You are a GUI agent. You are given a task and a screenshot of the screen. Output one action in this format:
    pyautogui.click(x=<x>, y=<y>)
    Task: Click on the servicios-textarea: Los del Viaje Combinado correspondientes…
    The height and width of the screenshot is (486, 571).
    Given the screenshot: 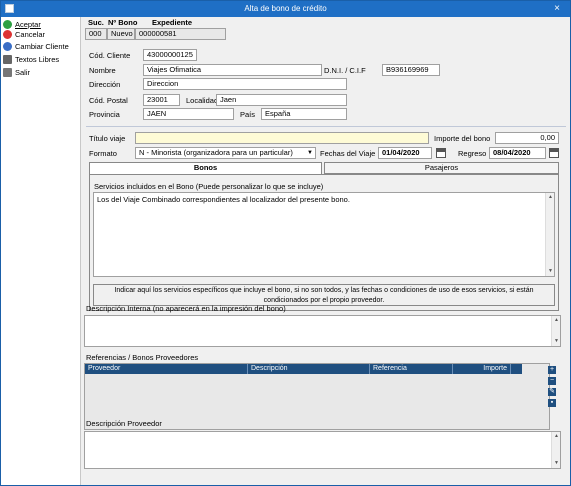 What is the action you would take?
    pyautogui.click(x=324, y=234)
    